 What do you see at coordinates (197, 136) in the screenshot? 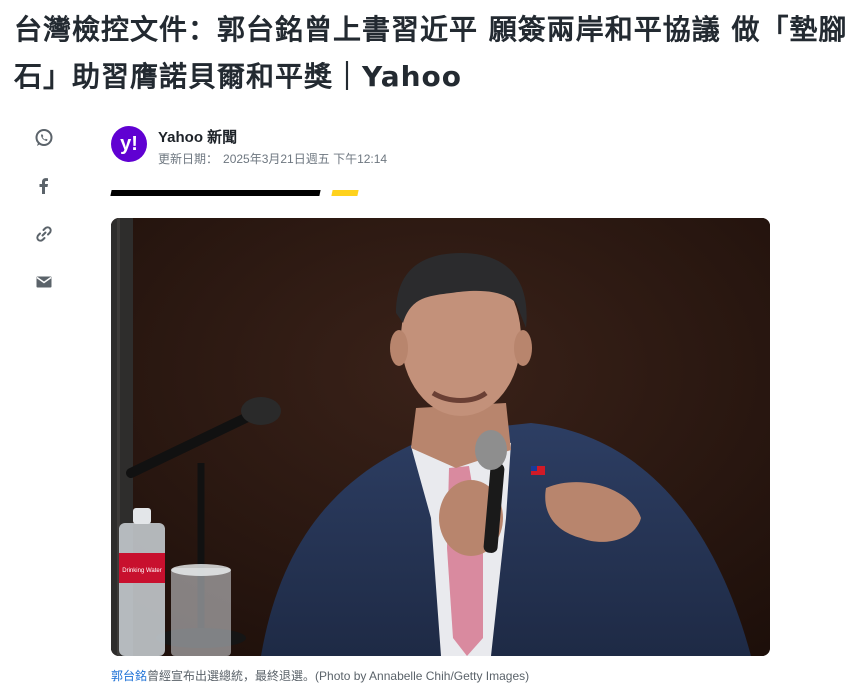
I see `source-name: Yahoo 新聞` at bounding box center [197, 136].